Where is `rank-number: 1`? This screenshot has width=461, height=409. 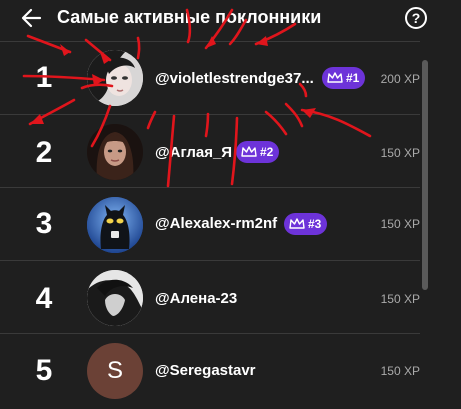
rank-number: 1 is located at coordinates (44, 77).